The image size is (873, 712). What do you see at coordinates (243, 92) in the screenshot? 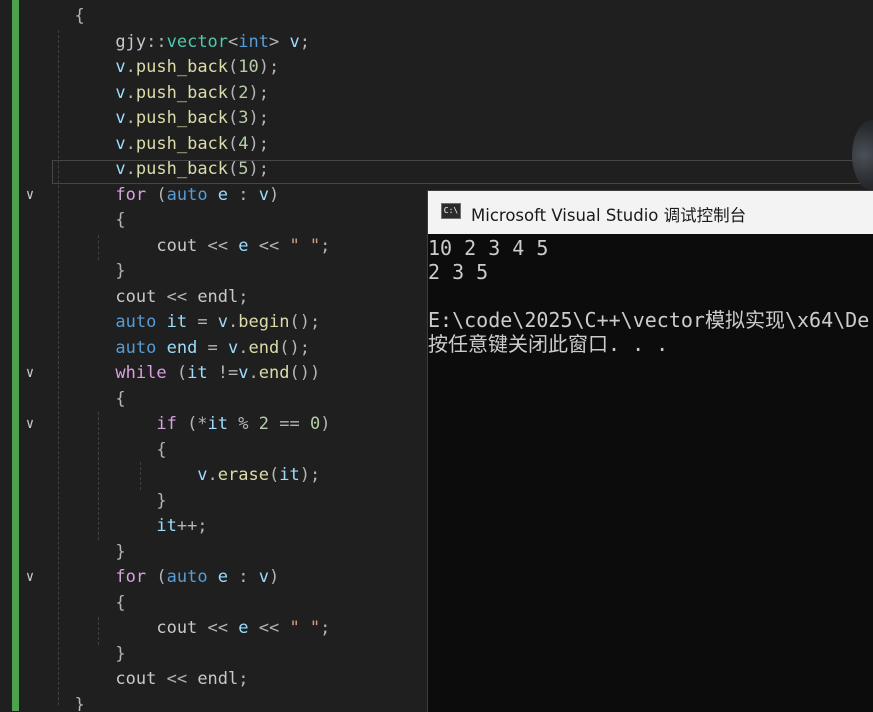
I see `code-token: 2` at bounding box center [243, 92].